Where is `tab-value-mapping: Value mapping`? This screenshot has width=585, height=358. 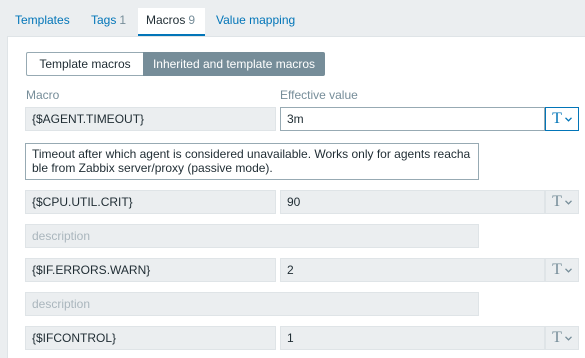
tab-value-mapping: Value mapping is located at coordinates (255, 22).